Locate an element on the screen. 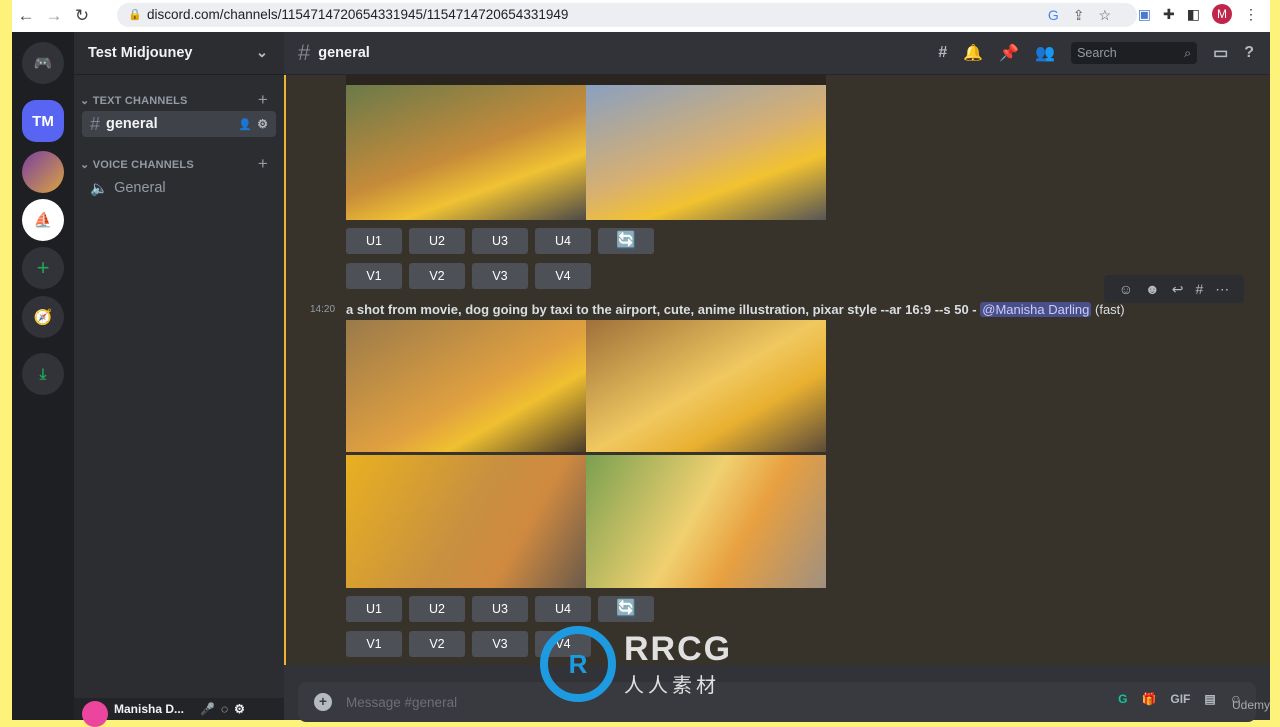 Image resolution: width=1280 pixels, height=727 pixels. attach-plus-icon: + is located at coordinates (323, 702).